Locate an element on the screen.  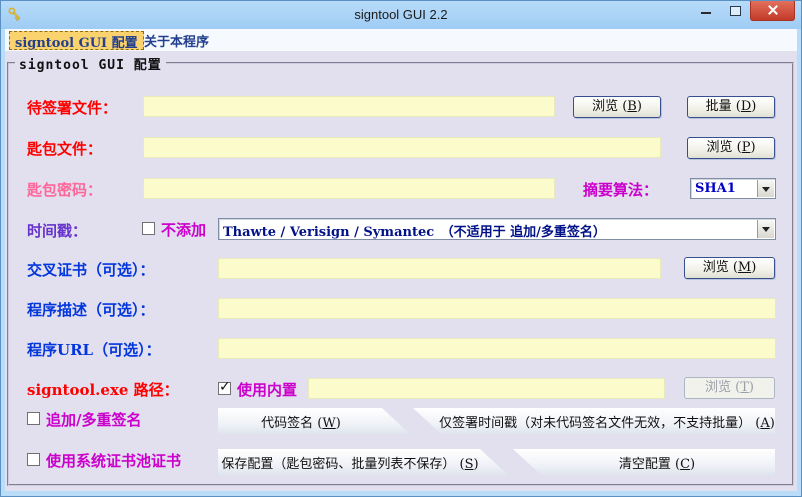
use-builtin-checkbox: ✓ is located at coordinates (224, 387).